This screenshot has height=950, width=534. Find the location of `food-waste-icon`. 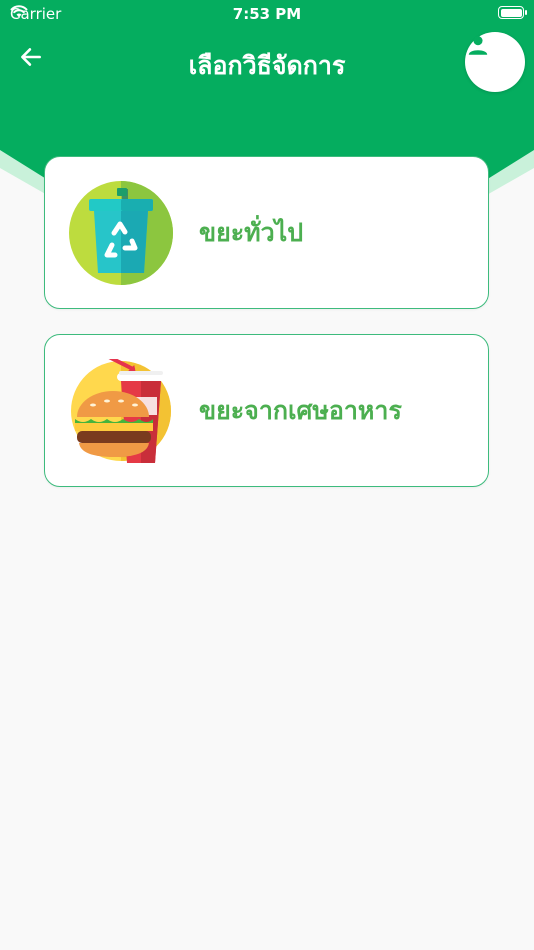

food-waste-icon is located at coordinates (121, 411).